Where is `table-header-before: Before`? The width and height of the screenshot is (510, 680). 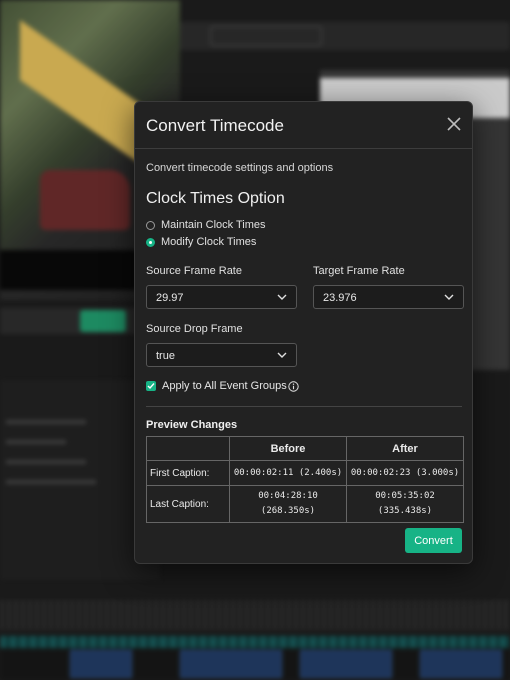 table-header-before: Before is located at coordinates (288, 448).